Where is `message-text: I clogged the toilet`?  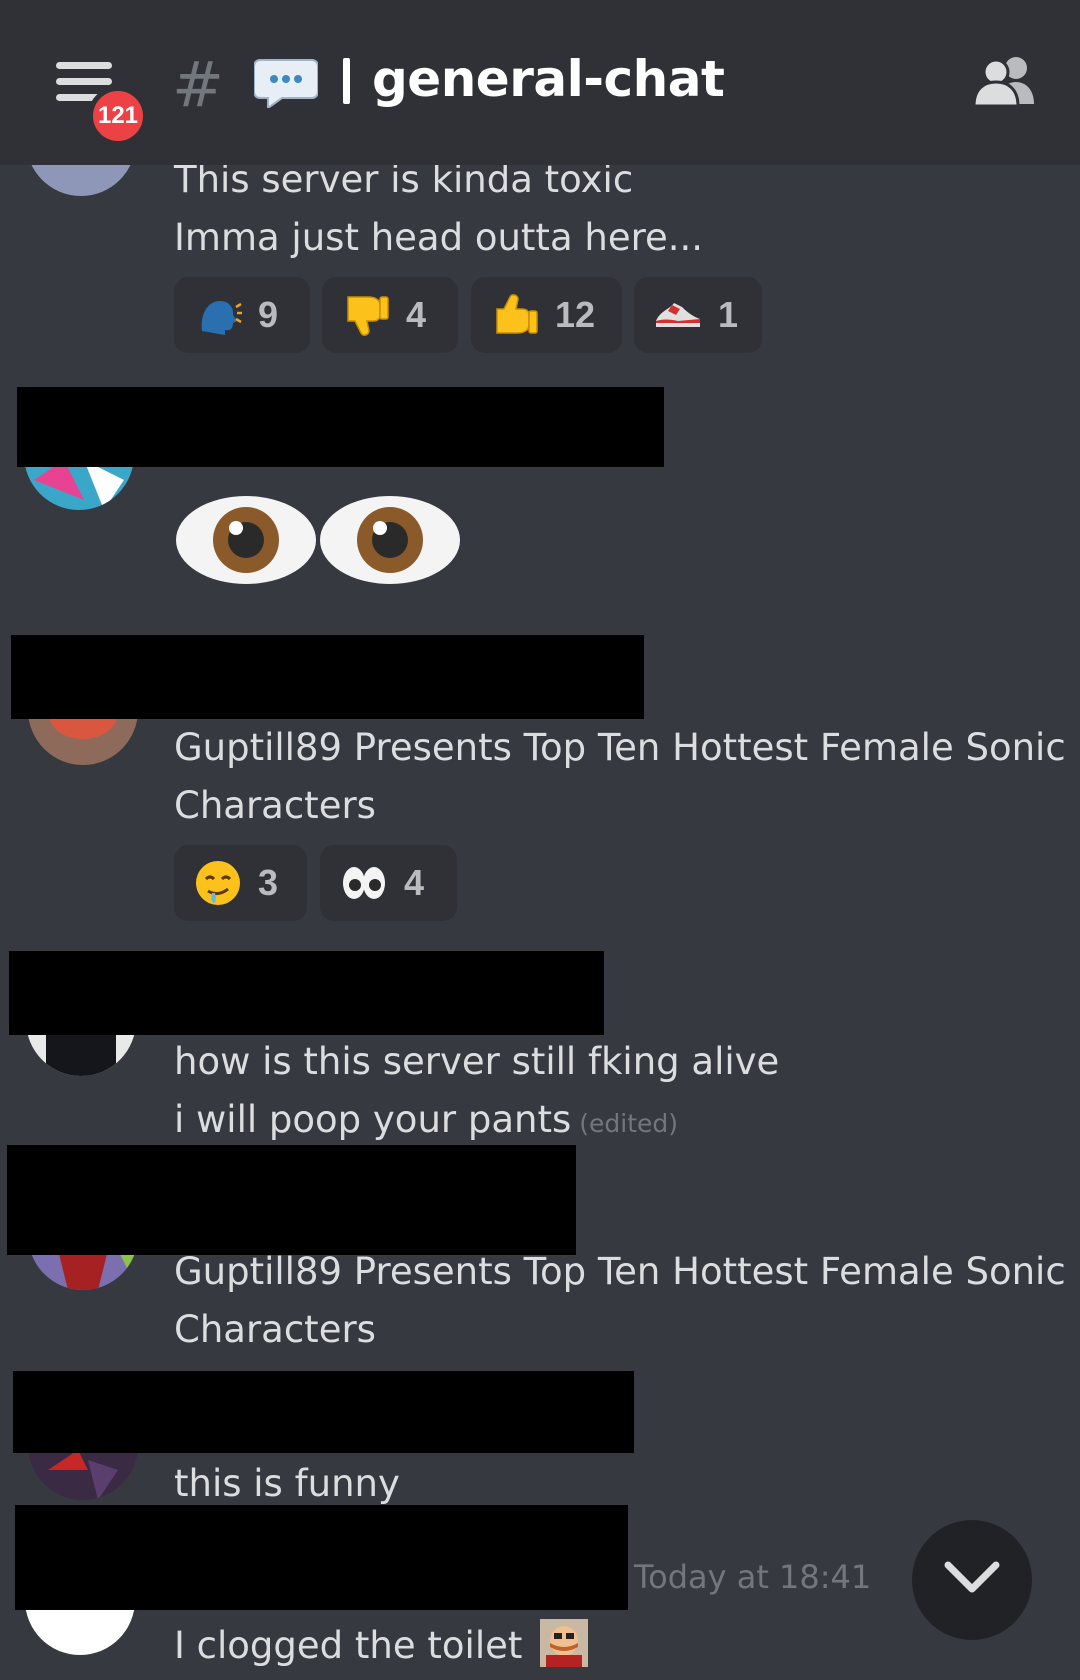 message-text: I clogged the toilet is located at coordinates (381, 1647).